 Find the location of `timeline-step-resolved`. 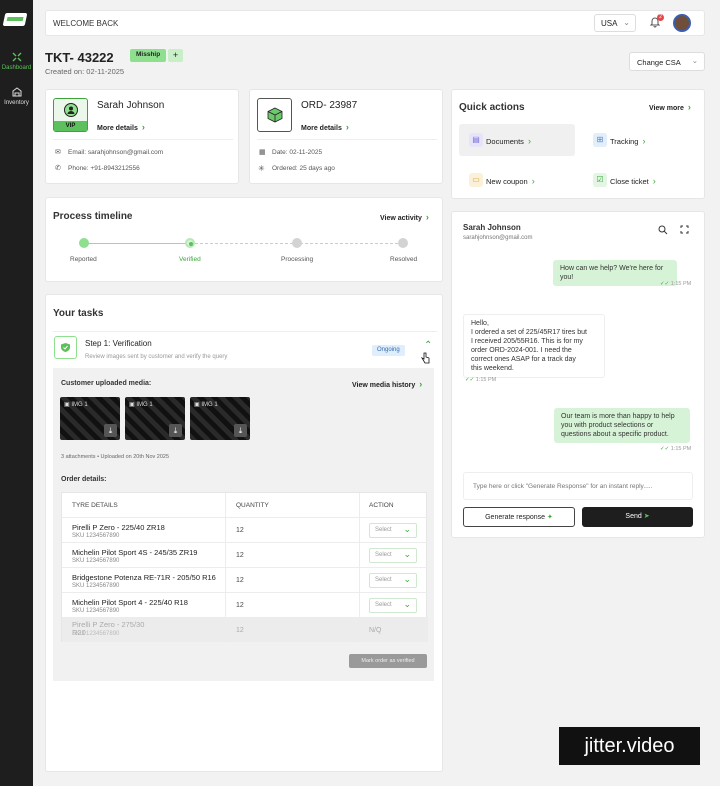

timeline-step-resolved is located at coordinates (403, 243).